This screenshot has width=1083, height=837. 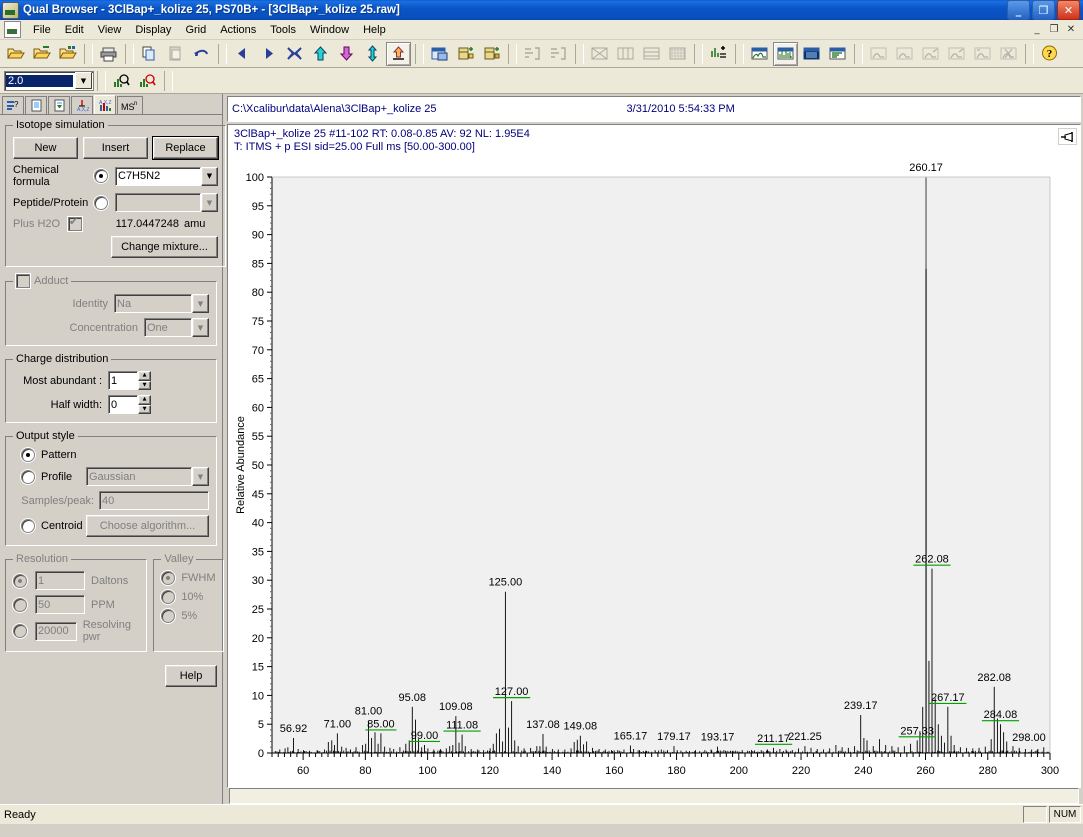 I want to click on open-sequence-icon, so click(x=41, y=54).